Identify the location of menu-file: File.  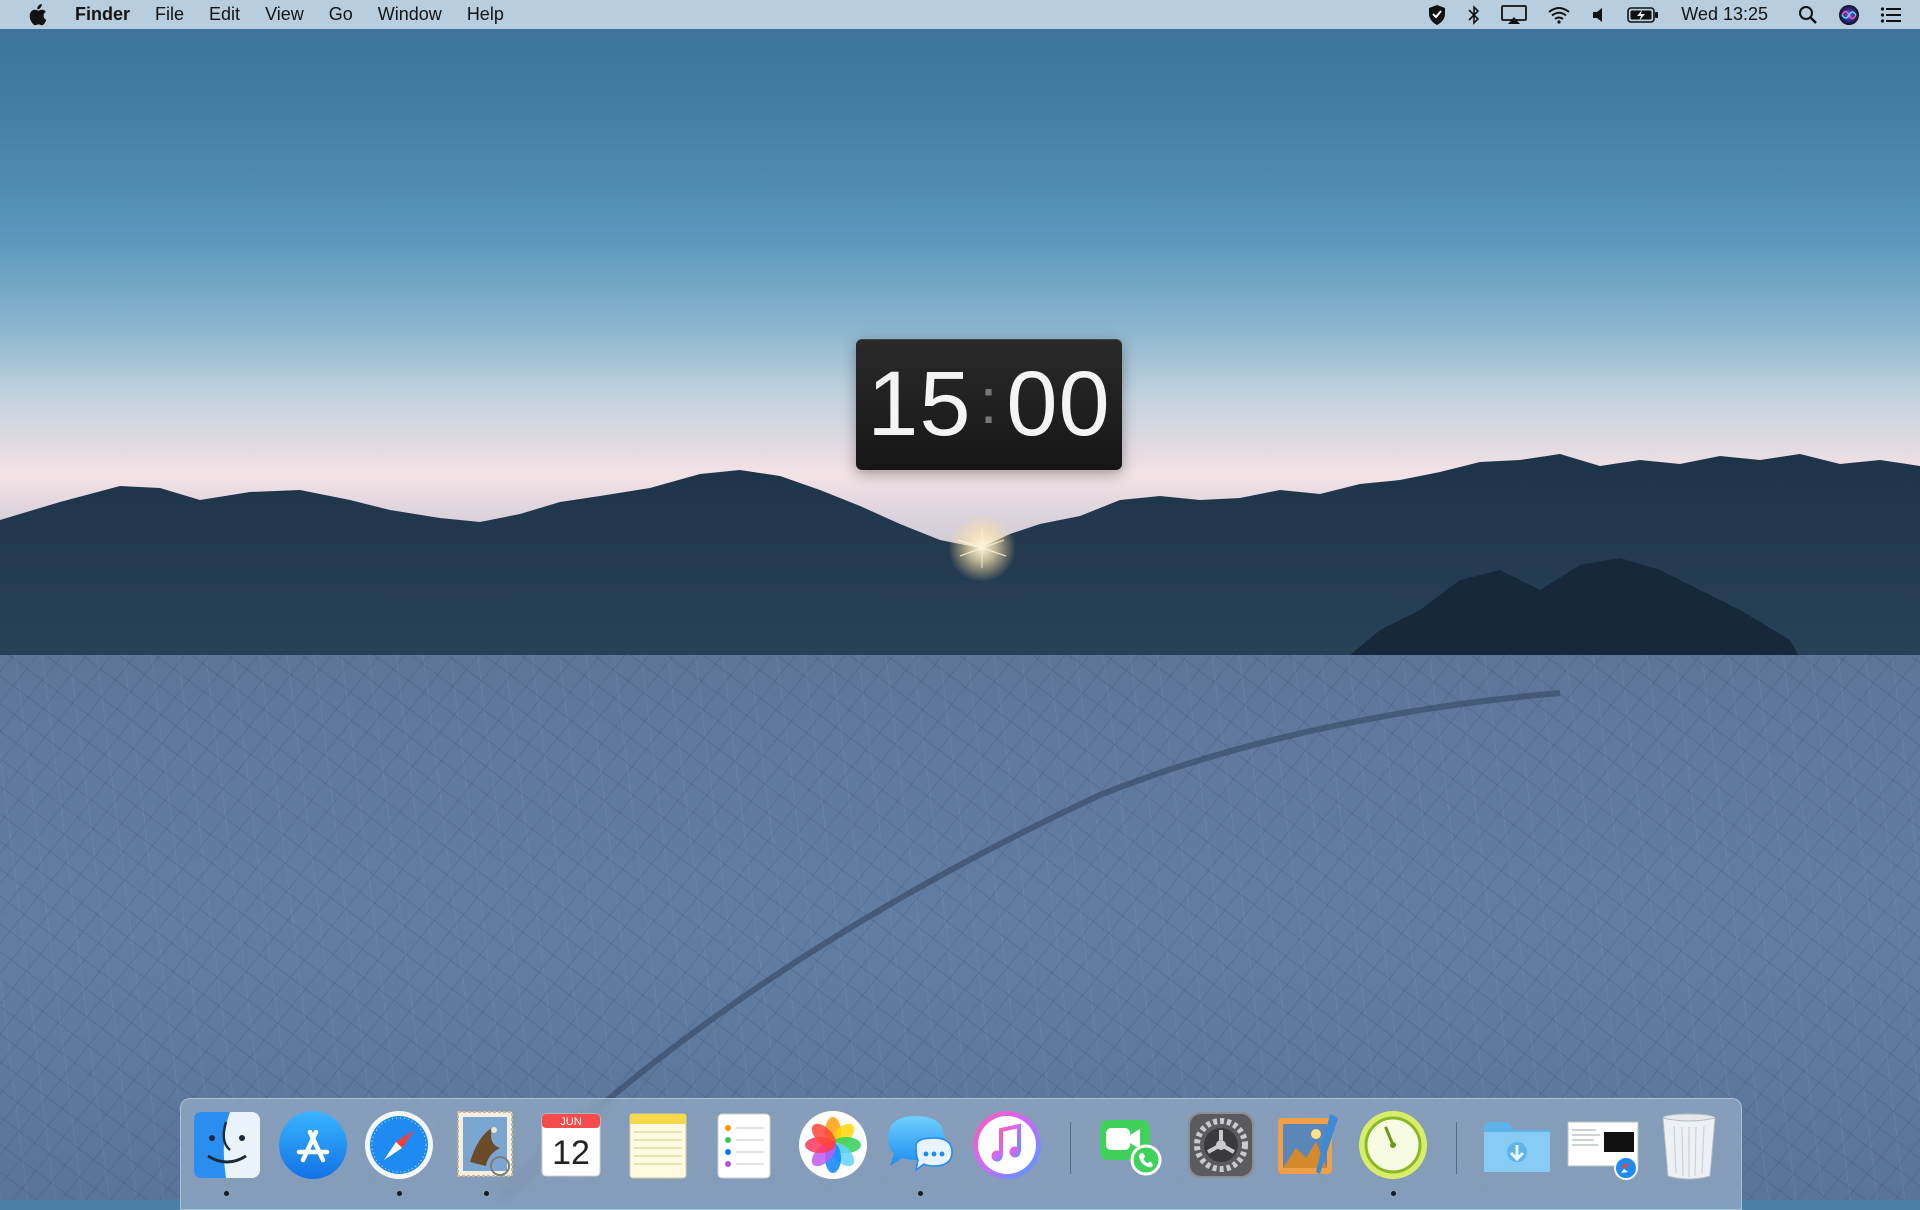
(169, 14).